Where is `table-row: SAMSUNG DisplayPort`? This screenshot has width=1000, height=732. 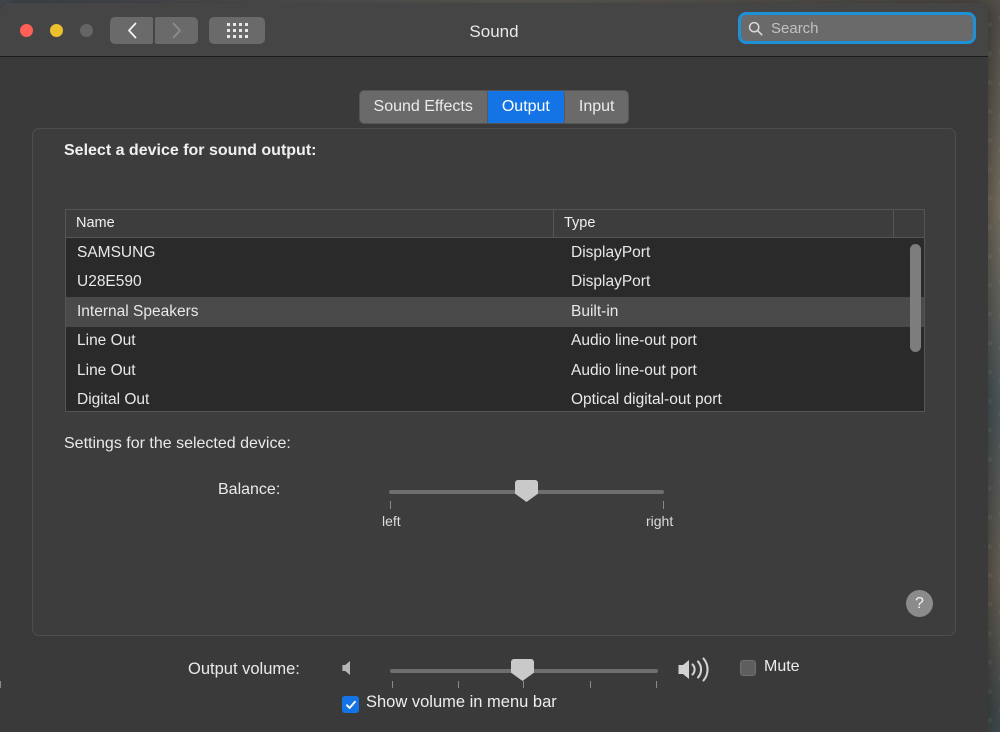 table-row: SAMSUNG DisplayPort is located at coordinates (495, 253).